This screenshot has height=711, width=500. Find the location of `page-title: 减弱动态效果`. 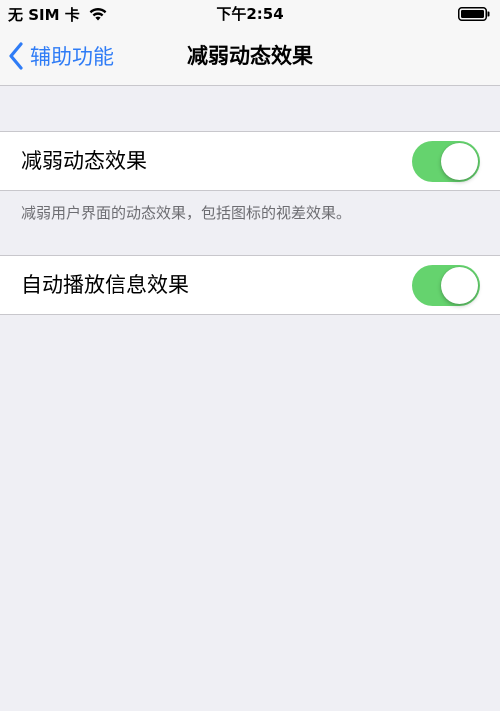

page-title: 减弱动态效果 is located at coordinates (250, 56).